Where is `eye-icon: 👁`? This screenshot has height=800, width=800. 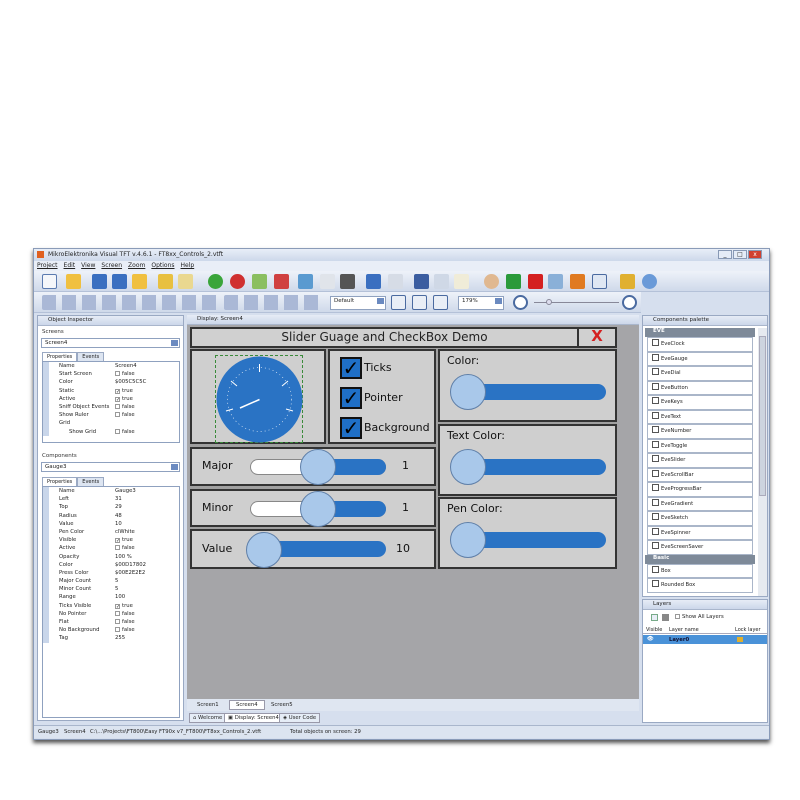
eye-icon: 👁 is located at coordinates (650, 639).